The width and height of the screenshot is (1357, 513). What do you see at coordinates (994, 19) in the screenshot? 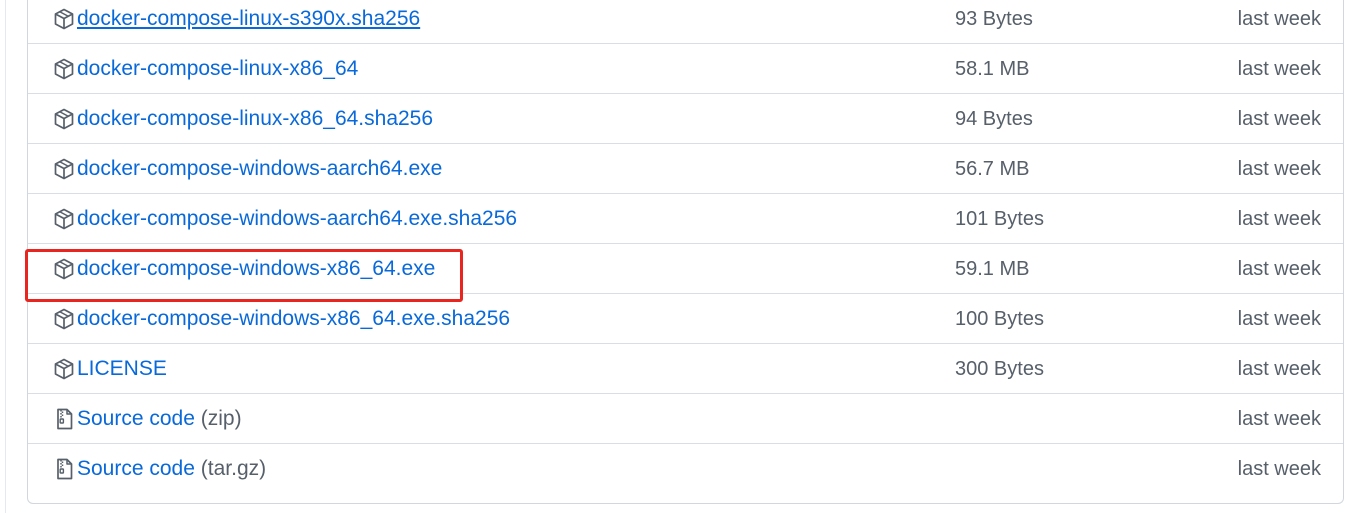
I see `asset-size: 93 Bytes` at bounding box center [994, 19].